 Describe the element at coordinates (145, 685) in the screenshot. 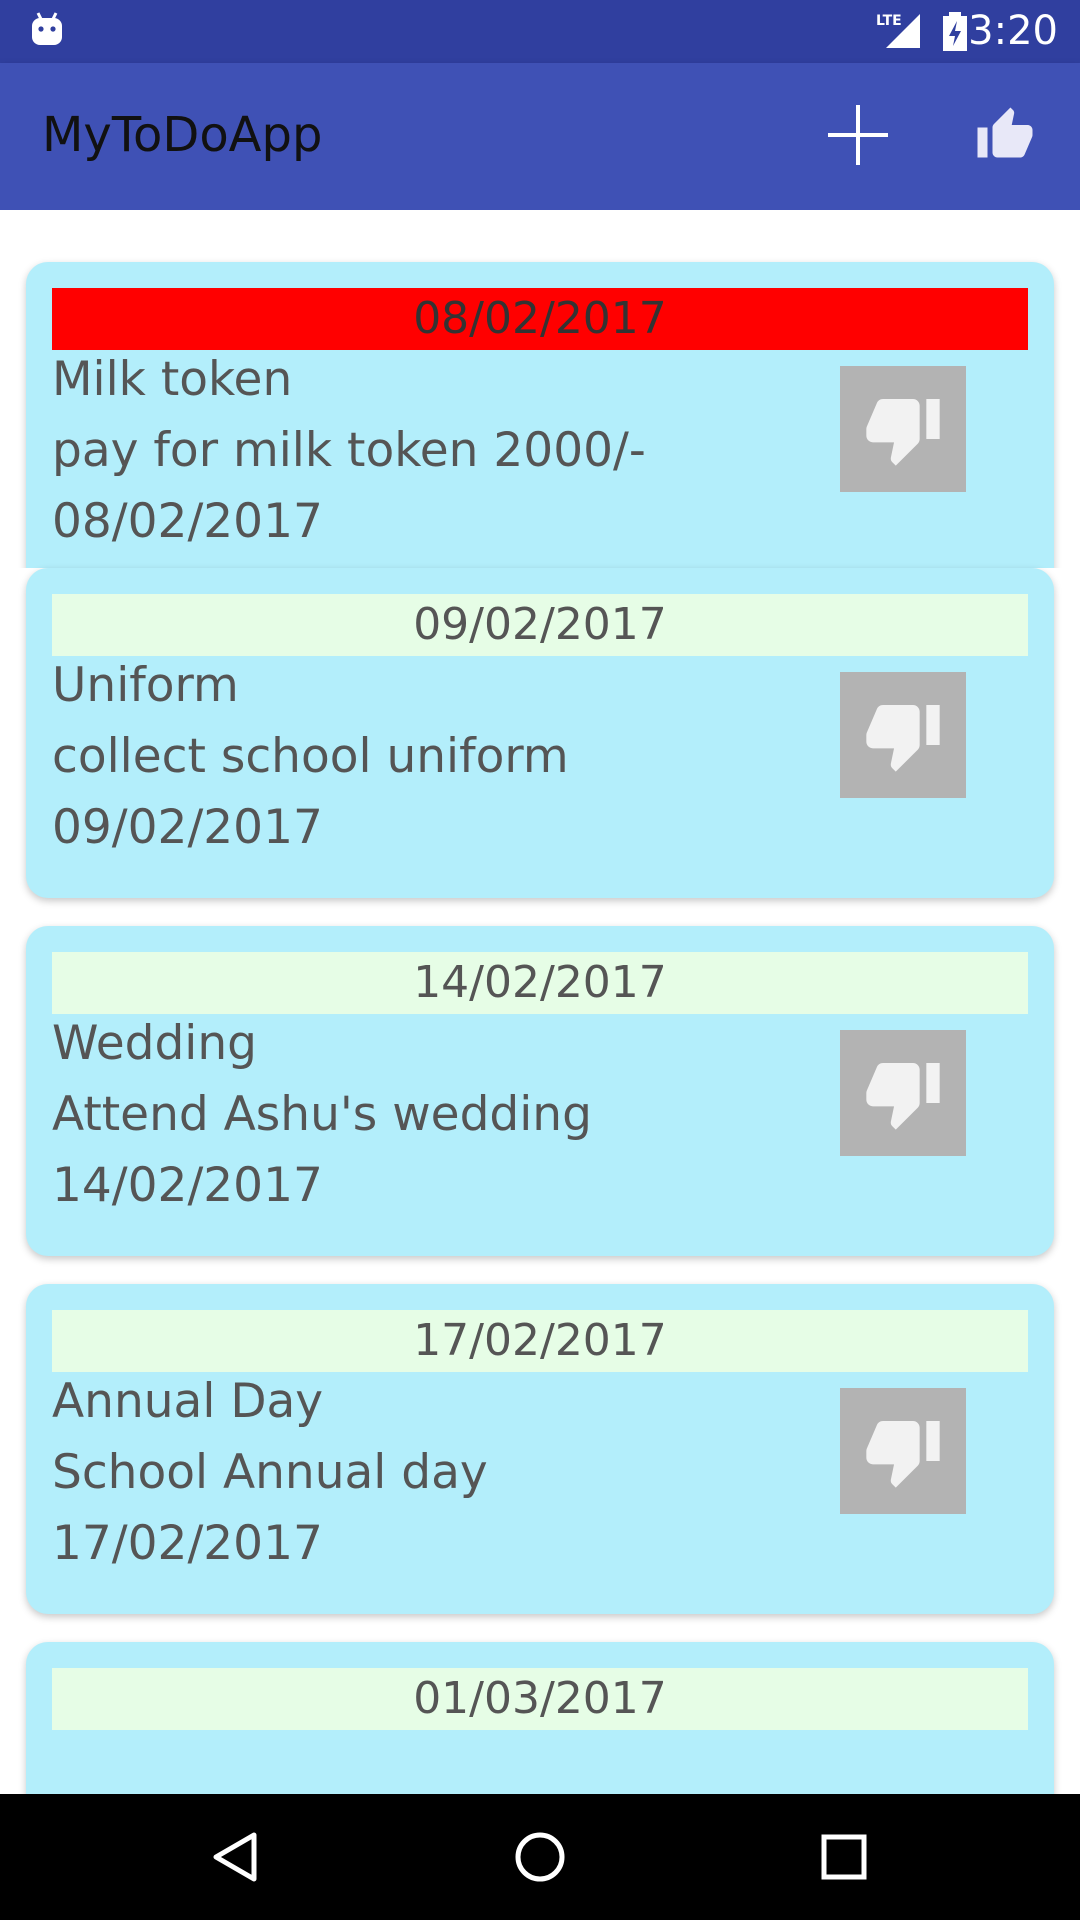

I see `todo-title: Uniform` at that location.